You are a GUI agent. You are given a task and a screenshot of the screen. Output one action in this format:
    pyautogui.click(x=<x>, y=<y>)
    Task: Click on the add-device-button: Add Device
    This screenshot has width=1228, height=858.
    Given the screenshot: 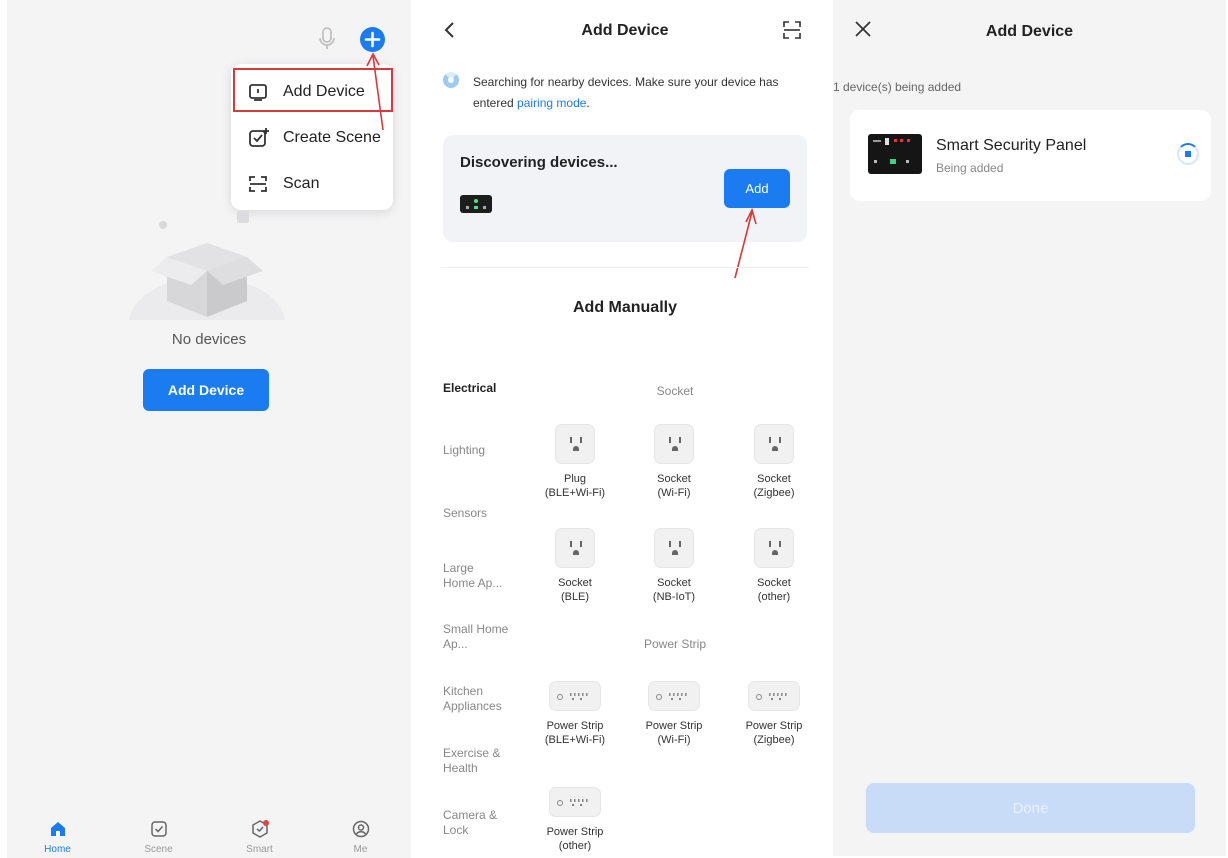 What is the action you would take?
    pyautogui.click(x=206, y=390)
    